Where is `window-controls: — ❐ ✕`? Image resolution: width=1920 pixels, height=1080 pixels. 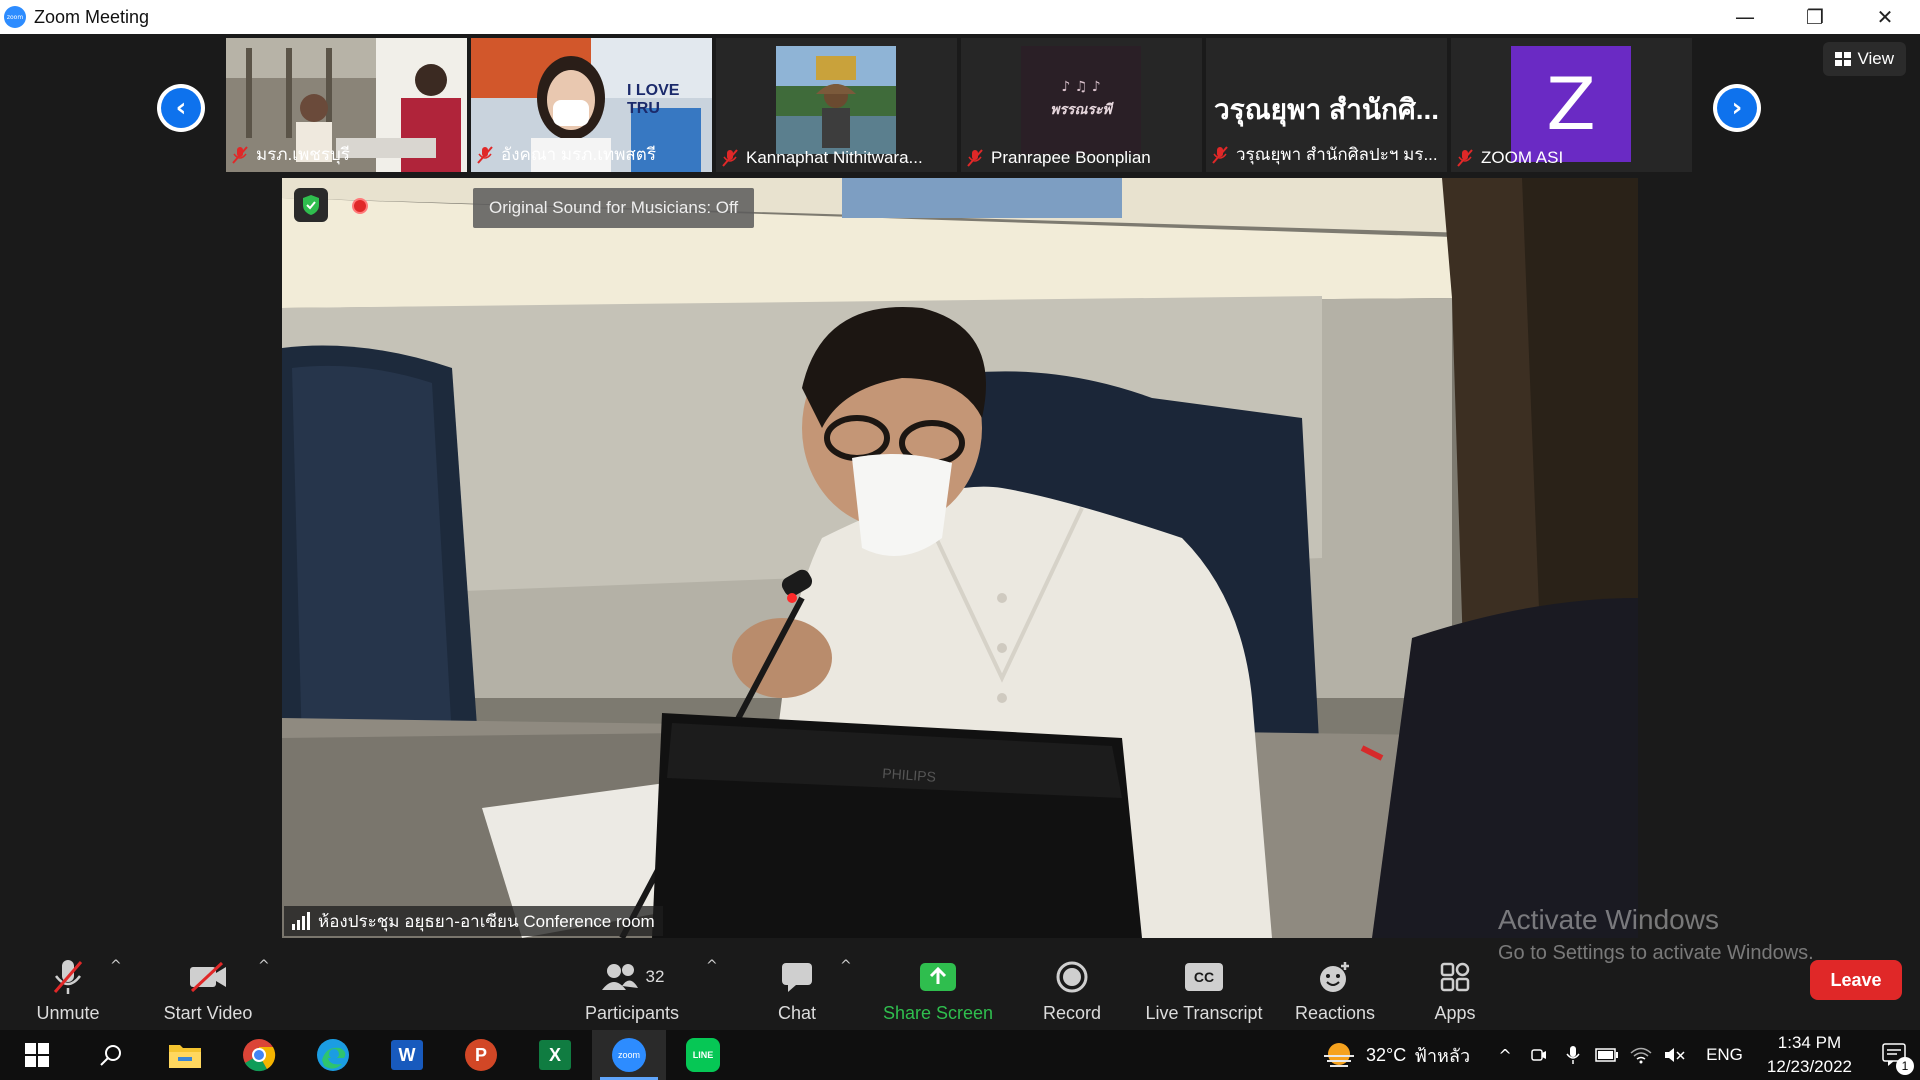
window-controls: — ❐ ✕ is located at coordinates (1815, 17).